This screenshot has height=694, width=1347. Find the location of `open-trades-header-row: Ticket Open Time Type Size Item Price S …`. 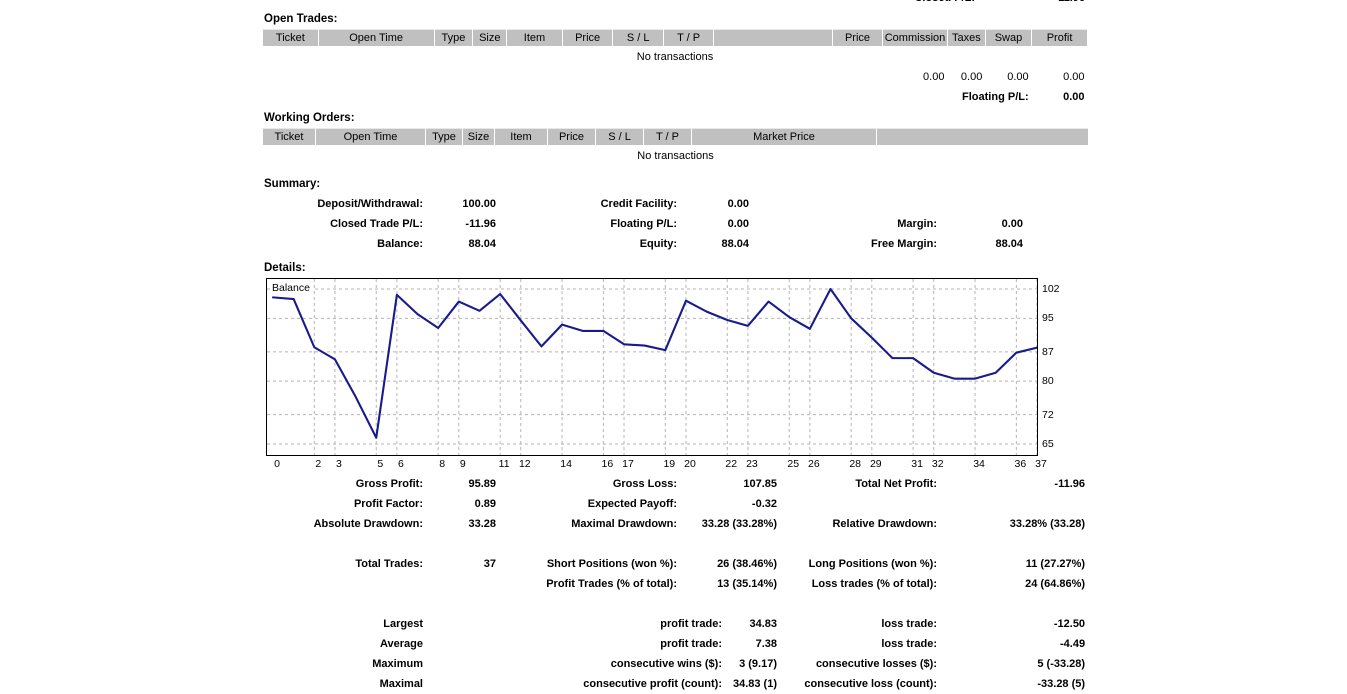

open-trades-header-row: Ticket Open Time Type Size Item Price S … is located at coordinates (675, 38).